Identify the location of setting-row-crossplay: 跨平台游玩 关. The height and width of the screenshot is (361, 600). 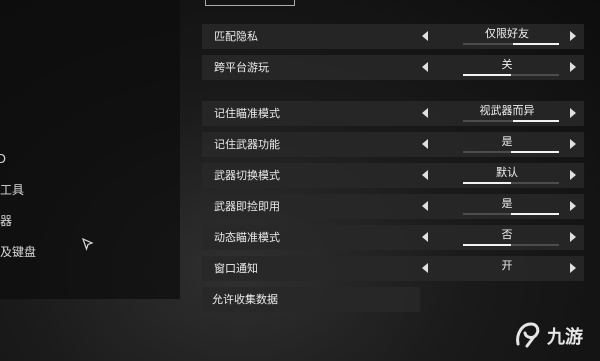
(393, 67).